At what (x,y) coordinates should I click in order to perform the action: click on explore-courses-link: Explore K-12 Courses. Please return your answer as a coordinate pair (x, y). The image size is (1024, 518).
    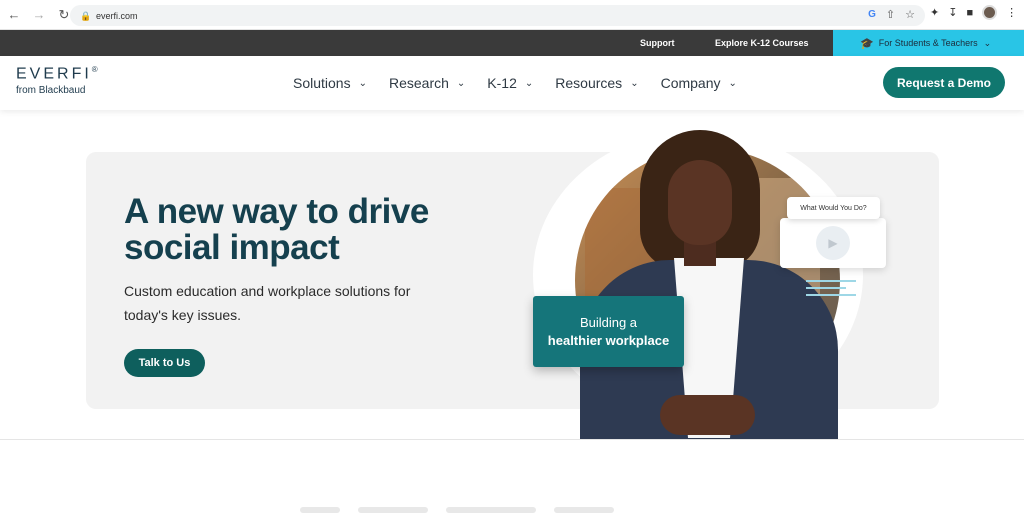
    Looking at the image, I should click on (762, 43).